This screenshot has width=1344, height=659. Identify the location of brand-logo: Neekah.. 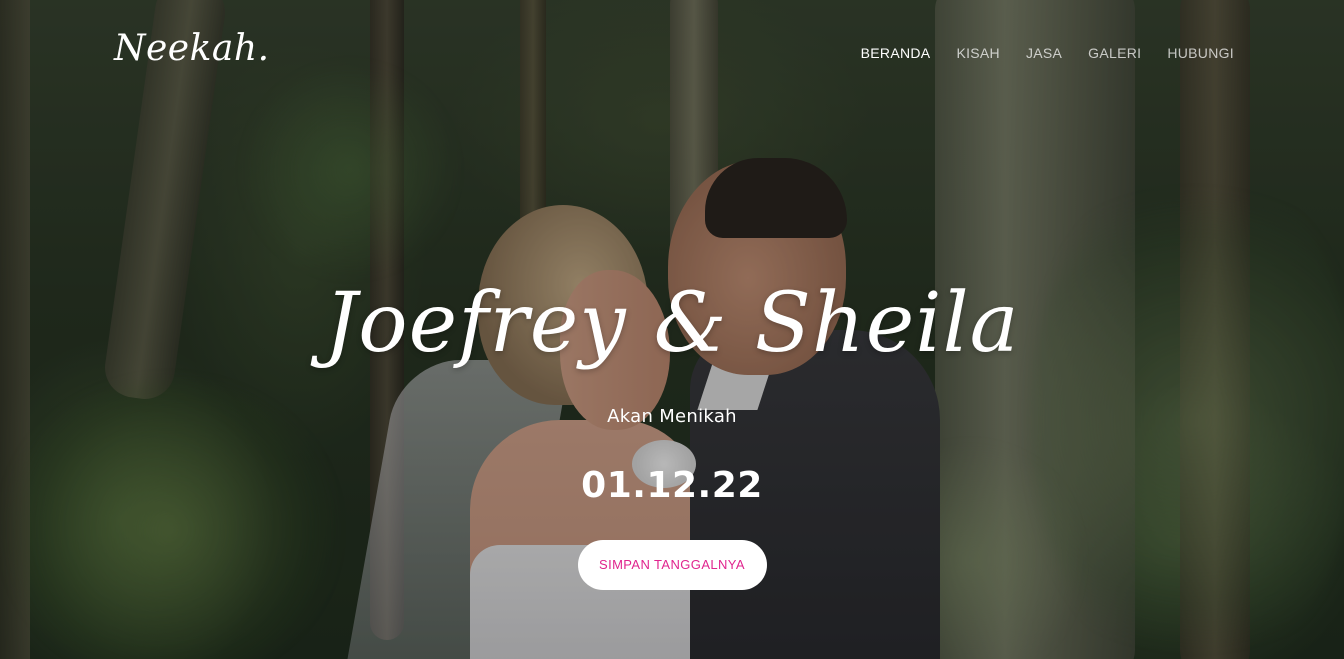
(192, 48).